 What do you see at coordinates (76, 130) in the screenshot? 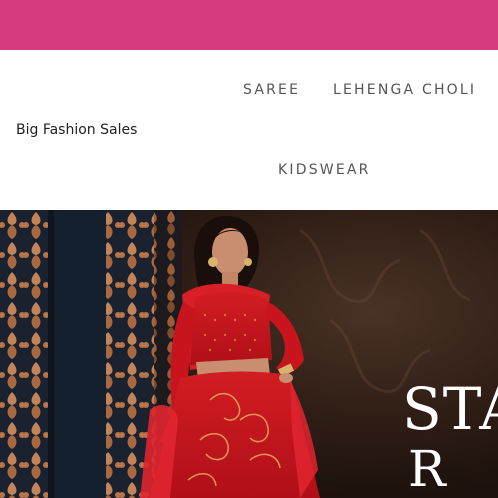
I see `brand-logo-link: Big Fashion Sales` at bounding box center [76, 130].